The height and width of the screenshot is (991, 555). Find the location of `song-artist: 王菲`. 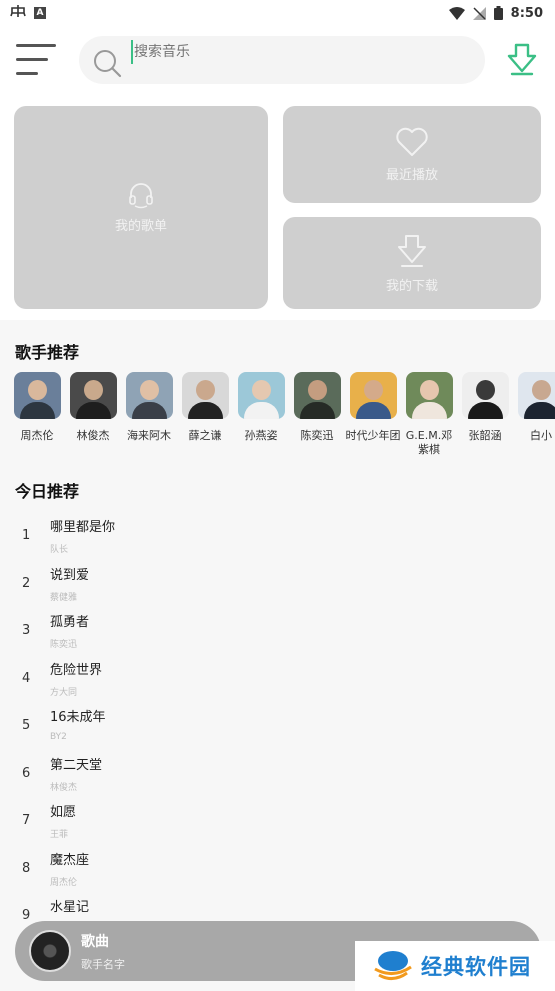

song-artist: 王菲 is located at coordinates (59, 835).